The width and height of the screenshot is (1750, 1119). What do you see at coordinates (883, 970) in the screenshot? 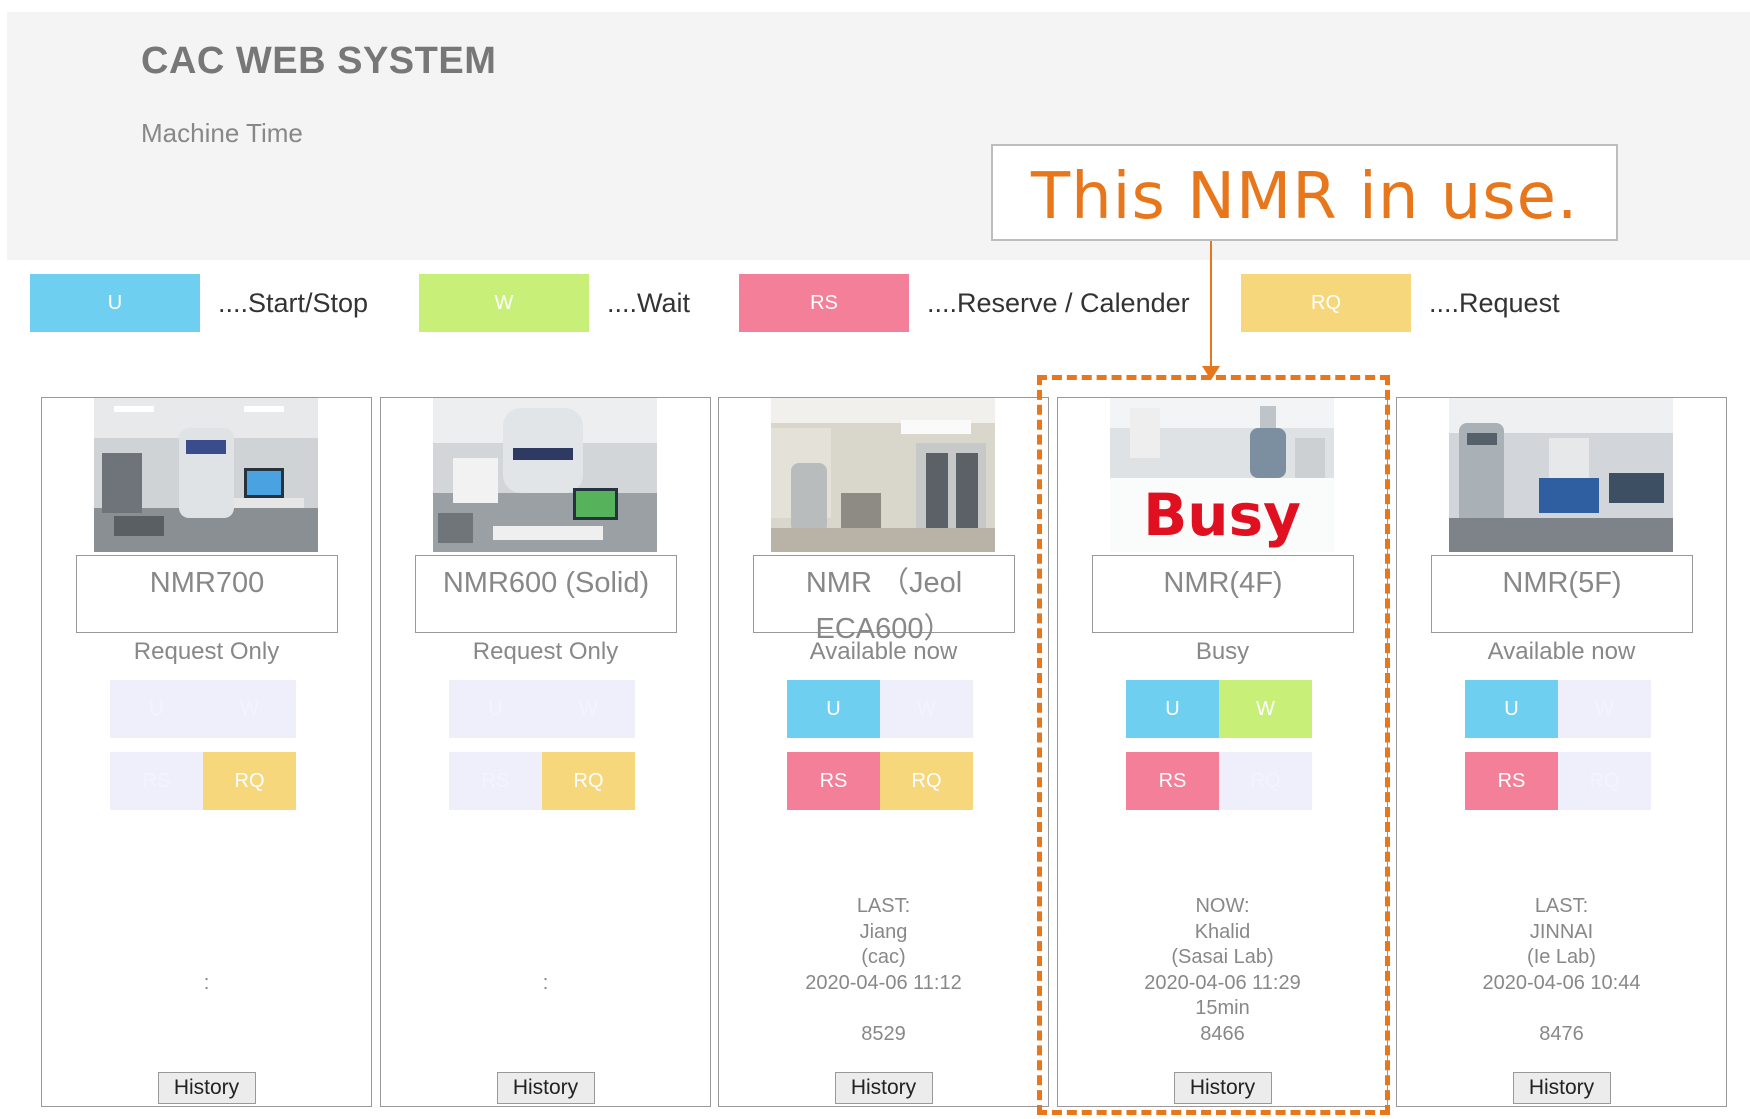
I see `usage-info: LAST: Jiang (cac) 2020-04-06 11:12 8529` at bounding box center [883, 970].